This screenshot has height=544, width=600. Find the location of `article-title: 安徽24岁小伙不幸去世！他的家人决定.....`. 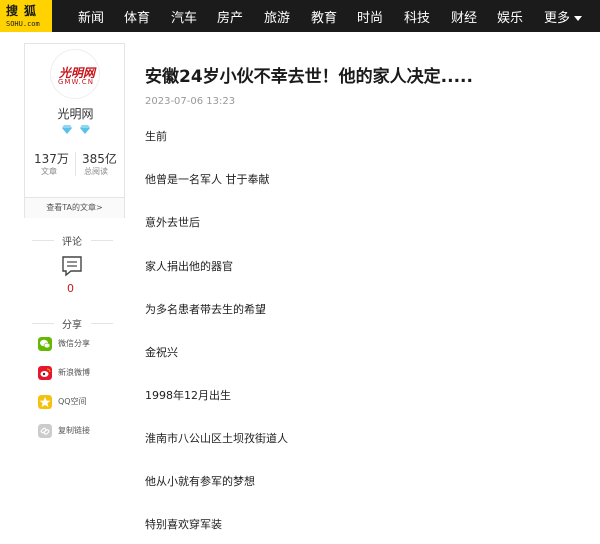

article-title: 安徽24岁小伙不幸去世！他的家人决定..... is located at coordinates (309, 77).